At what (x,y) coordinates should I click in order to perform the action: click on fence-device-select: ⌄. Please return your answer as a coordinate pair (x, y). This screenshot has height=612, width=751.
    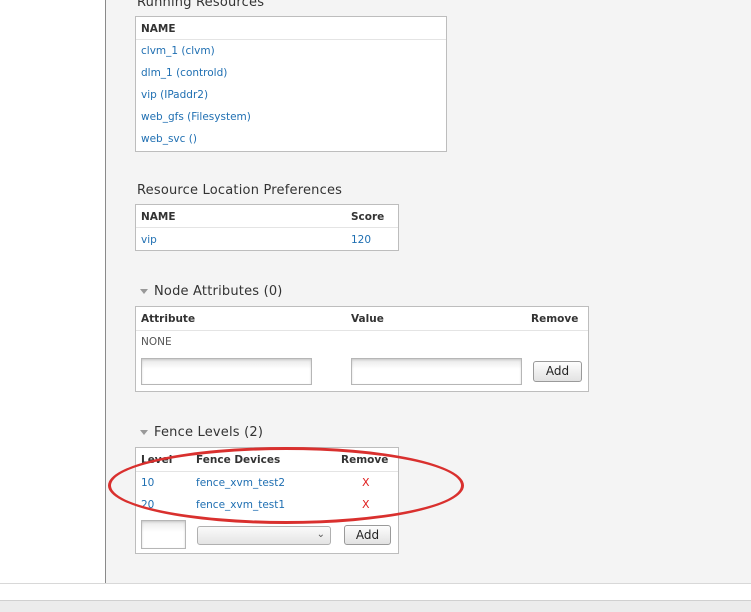
    Looking at the image, I should click on (264, 535).